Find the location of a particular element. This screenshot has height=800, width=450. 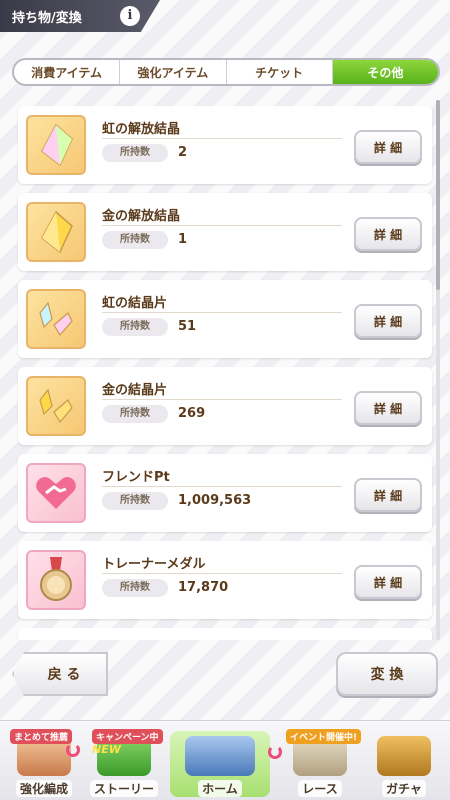

qty-value: 2 is located at coordinates (183, 152).